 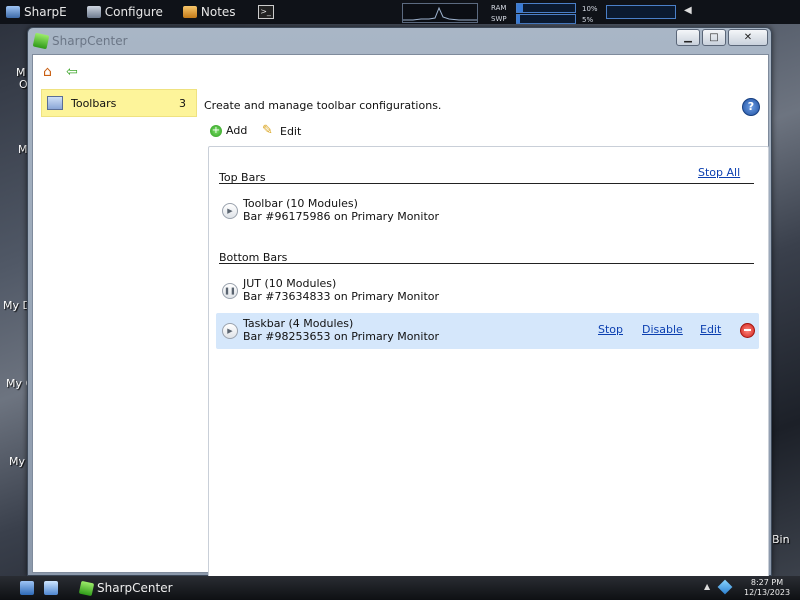 What do you see at coordinates (182, 103) in the screenshot?
I see `sidebar-item-count: 3` at bounding box center [182, 103].